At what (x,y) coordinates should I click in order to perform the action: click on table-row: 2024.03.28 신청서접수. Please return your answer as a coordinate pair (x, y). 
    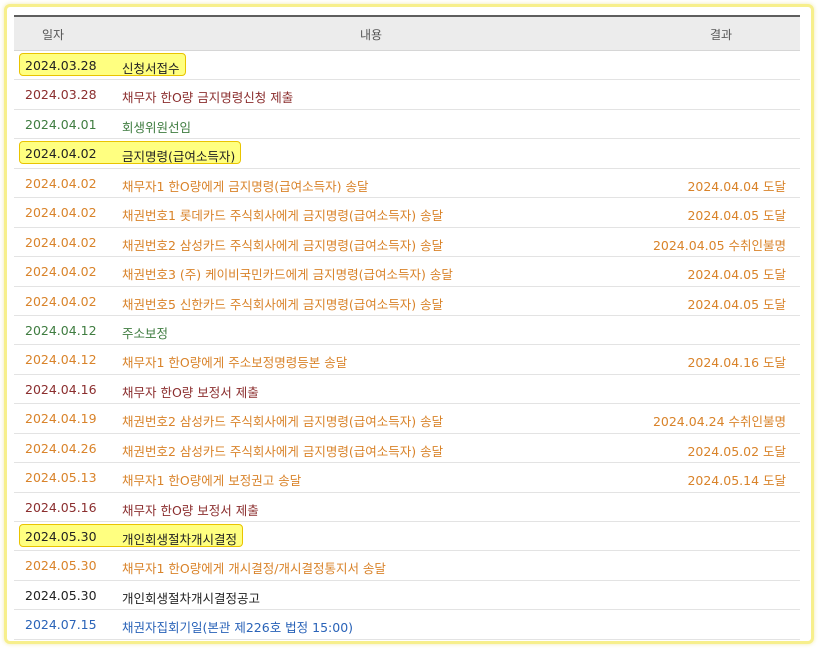
    Looking at the image, I should click on (407, 66).